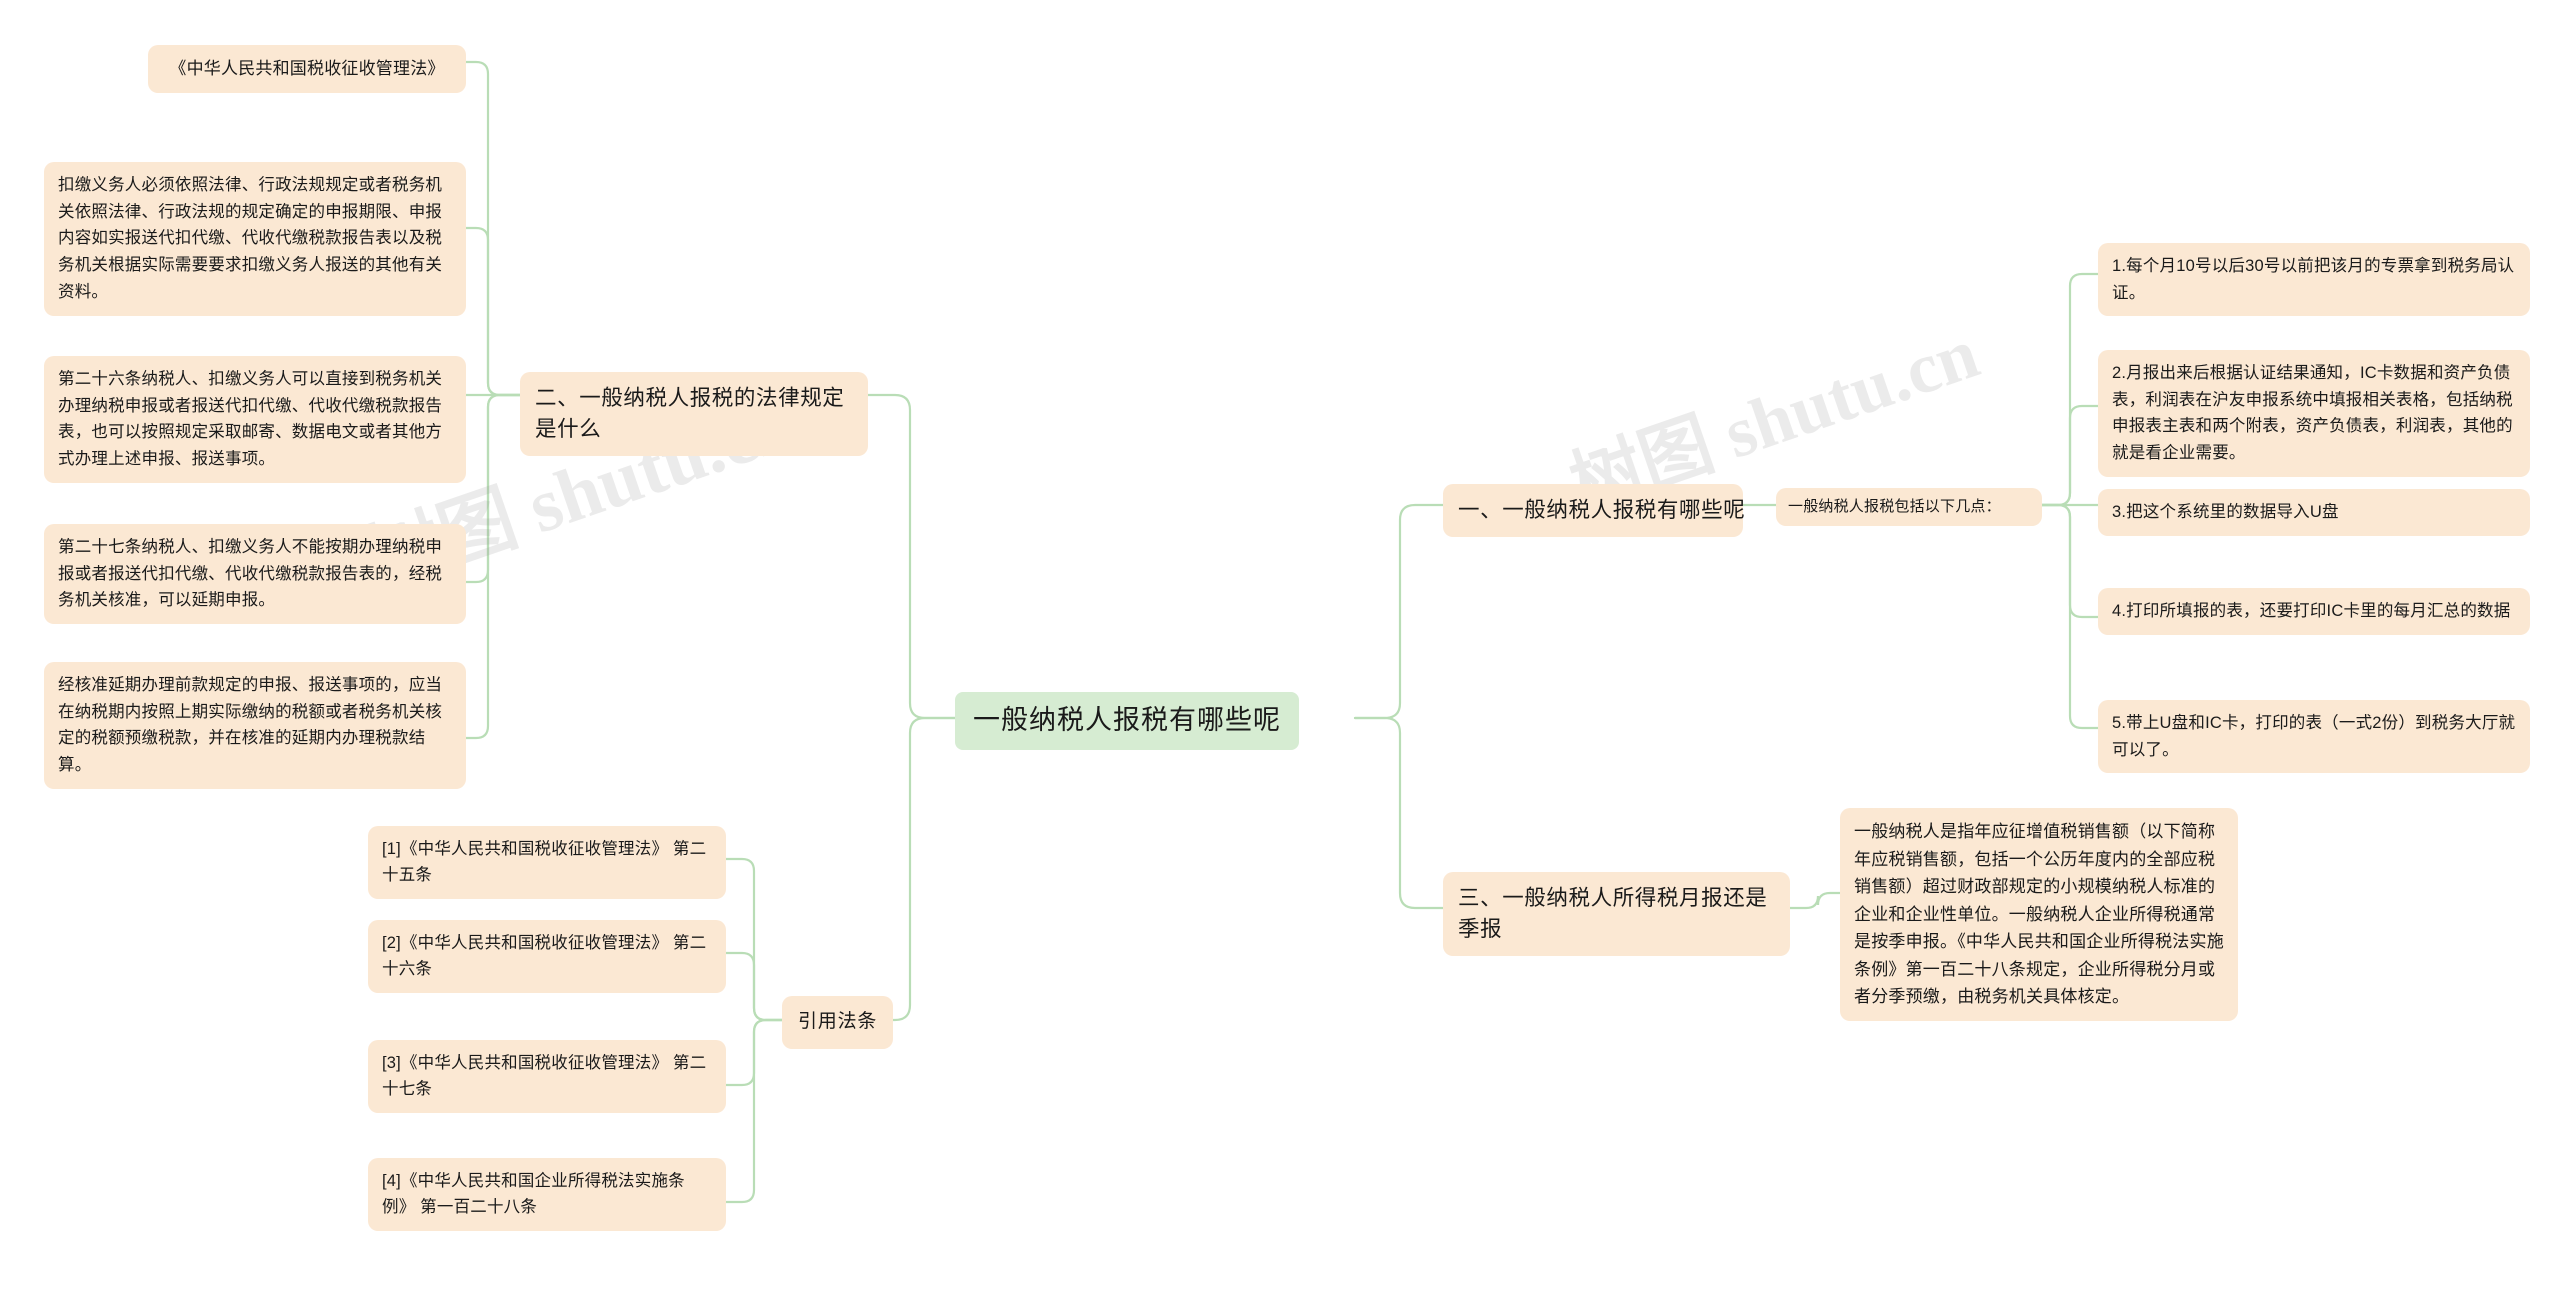 Image resolution: width=2560 pixels, height=1295 pixels. Describe the element at coordinates (1127, 721) in the screenshot. I see `root-node: 一般纳税人报税有哪些呢` at that location.